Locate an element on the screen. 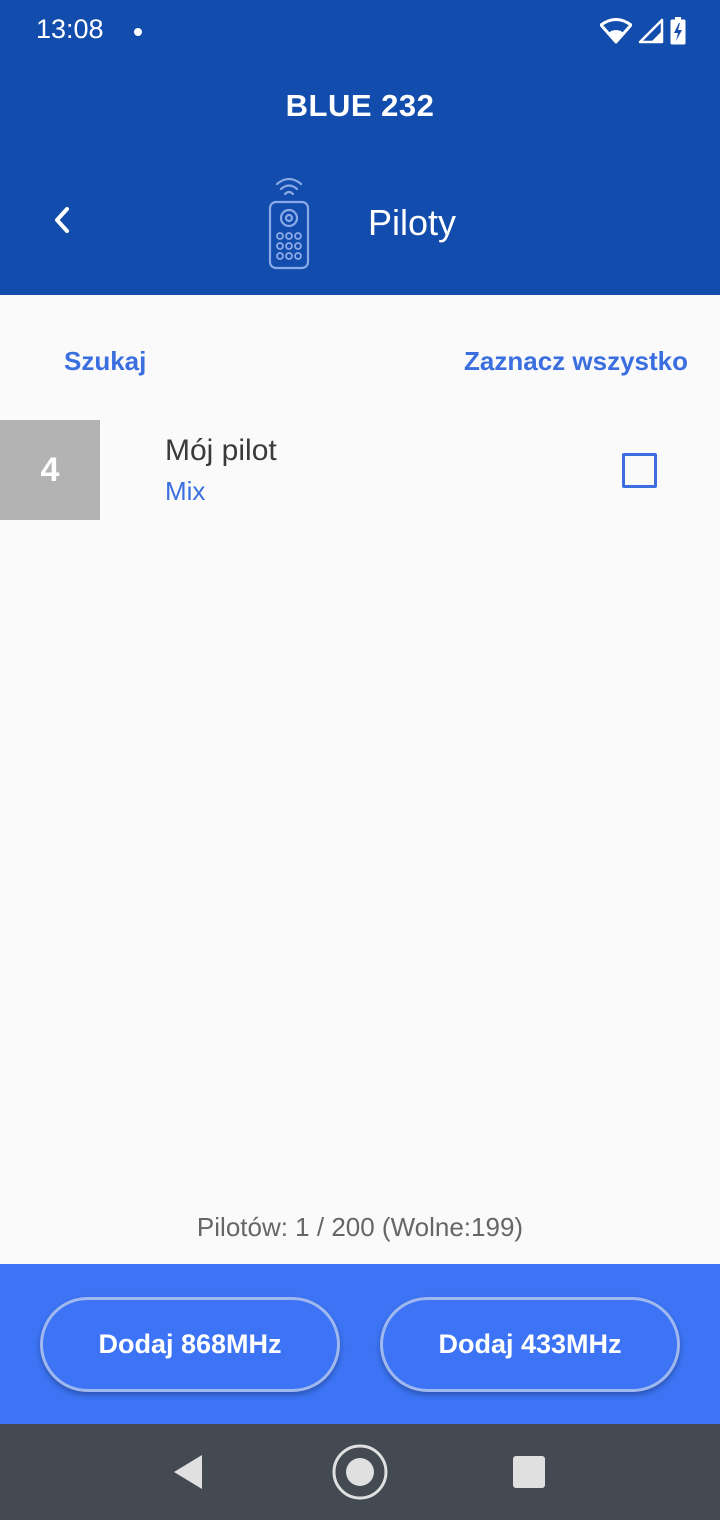 The width and height of the screenshot is (720, 1520). chevron-left-icon is located at coordinates (62, 220).